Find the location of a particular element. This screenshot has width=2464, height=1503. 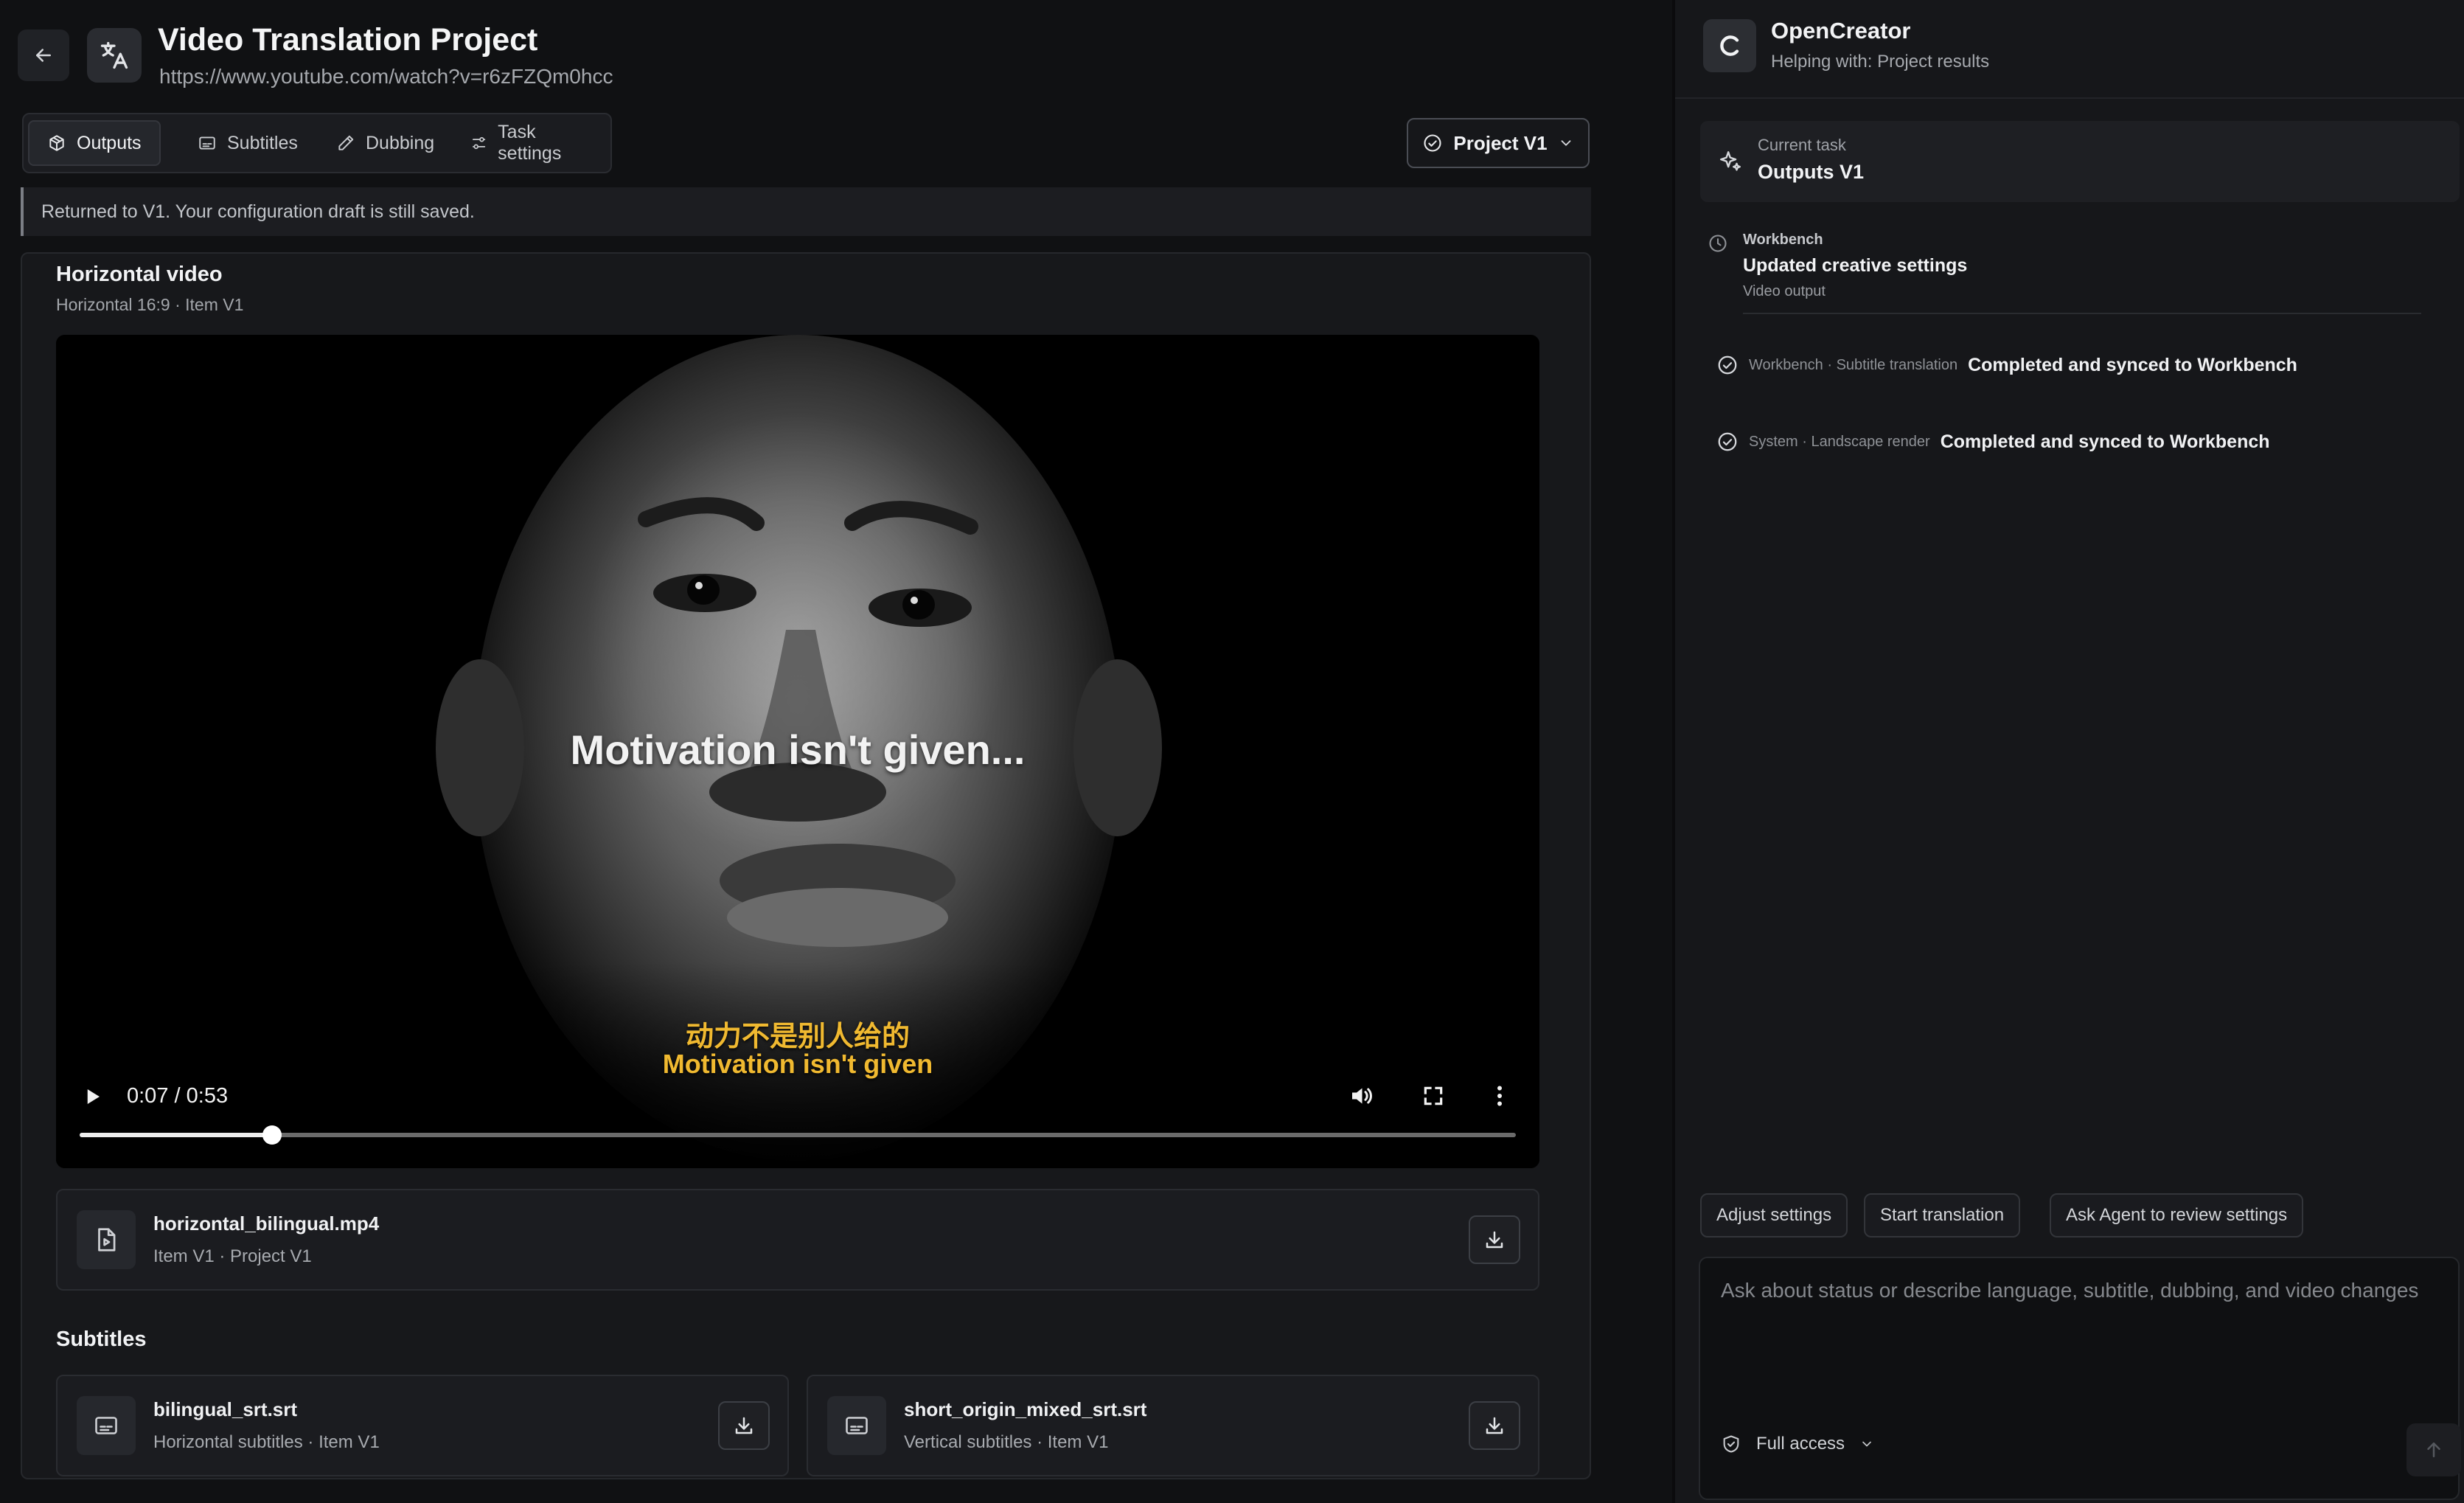

workbench-title: Updated creative settings is located at coordinates (1855, 265).